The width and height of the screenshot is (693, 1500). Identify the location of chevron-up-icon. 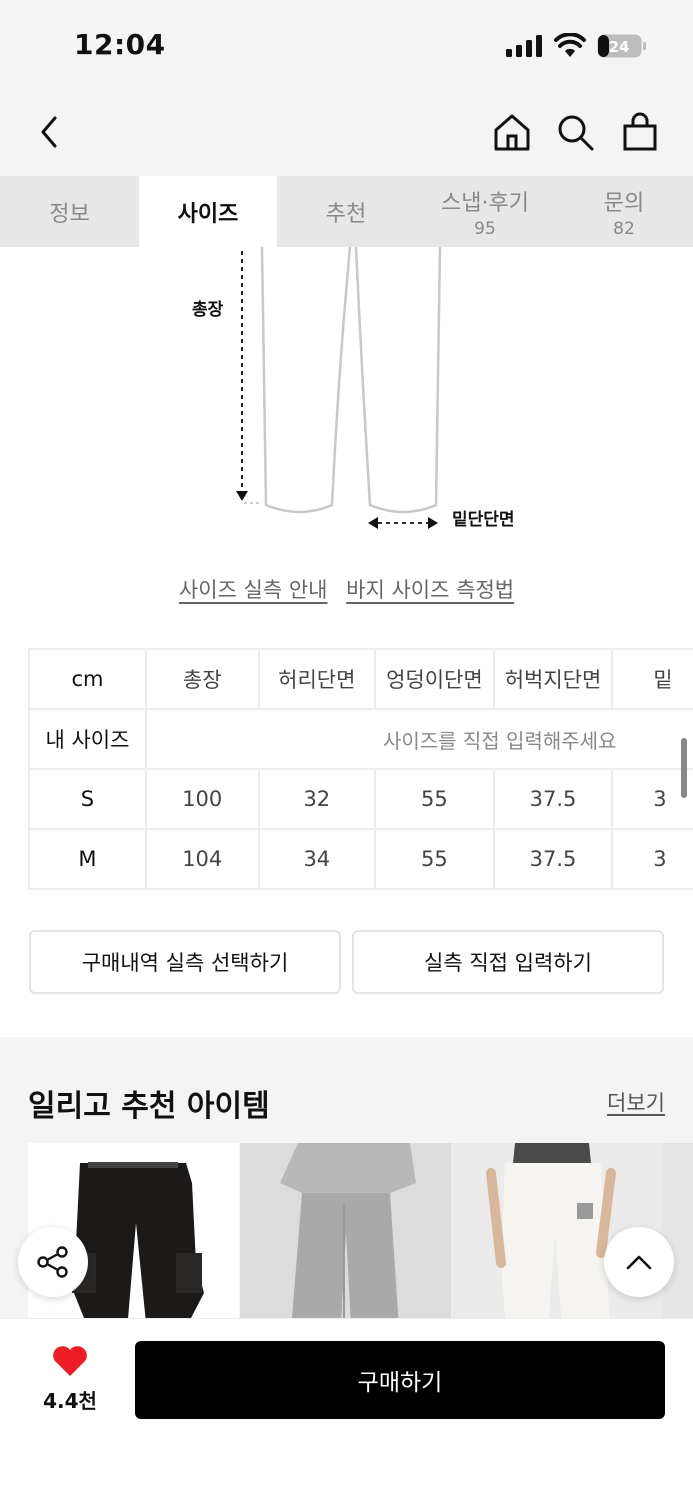
(639, 1262).